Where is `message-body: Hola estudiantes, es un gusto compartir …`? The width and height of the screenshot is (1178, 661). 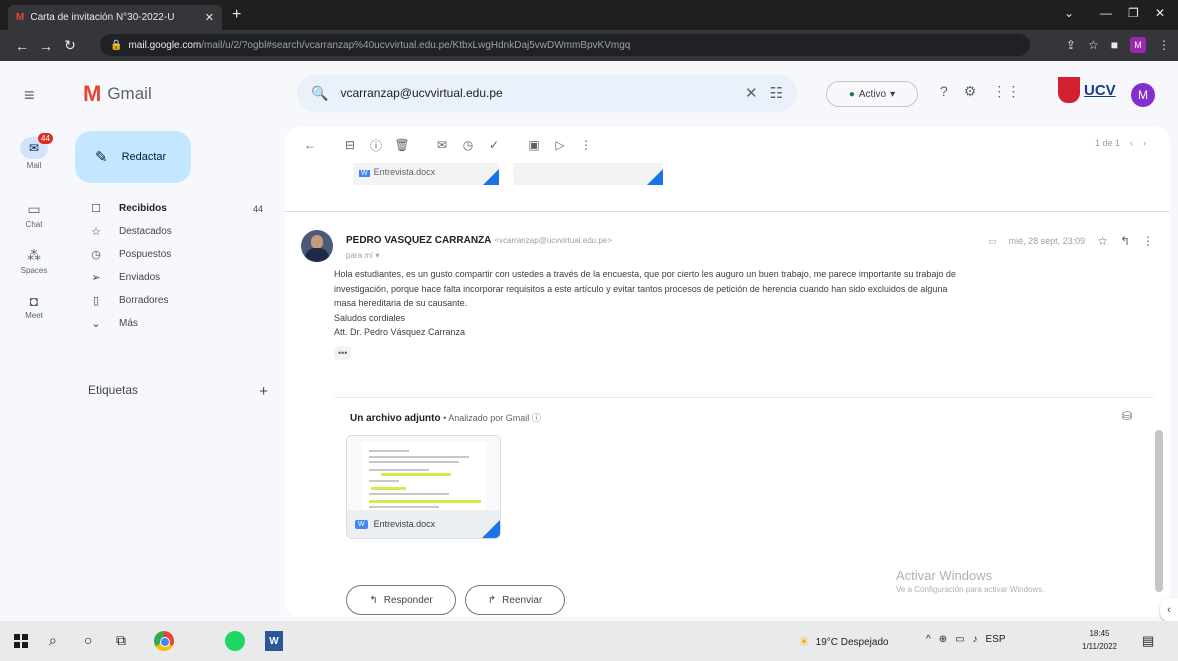 message-body: Hola estudiantes, es un gusto compartir … is located at coordinates (739, 313).